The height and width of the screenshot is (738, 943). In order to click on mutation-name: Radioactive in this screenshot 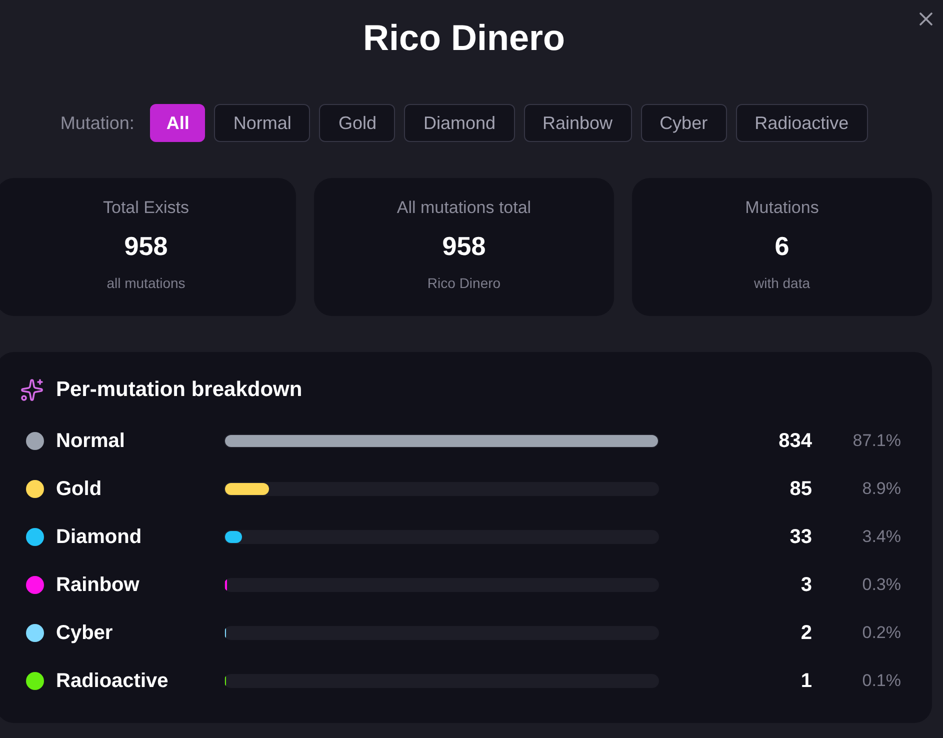, I will do `click(112, 681)`.